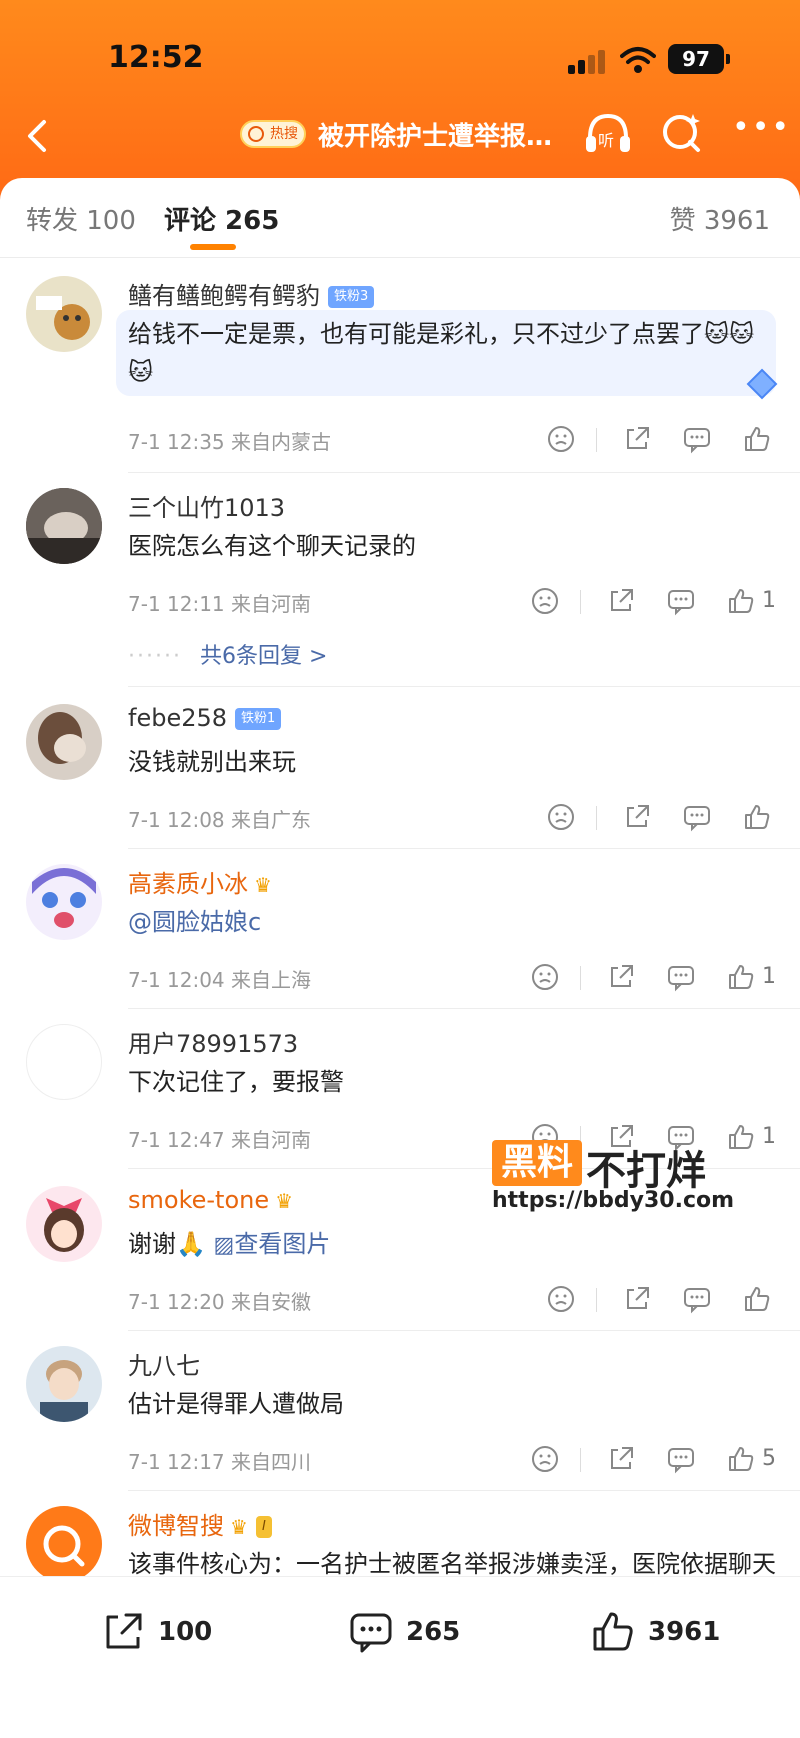 The height and width of the screenshot is (1738, 800). I want to click on comment-meta: 7-1 12:11 来自河南, so click(220, 604).